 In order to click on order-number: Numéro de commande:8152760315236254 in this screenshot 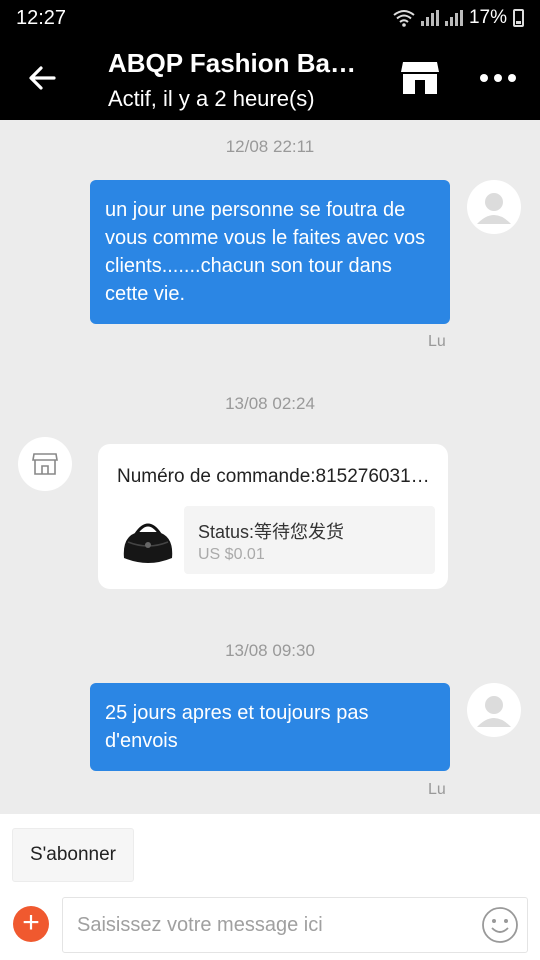, I will do `click(275, 476)`.